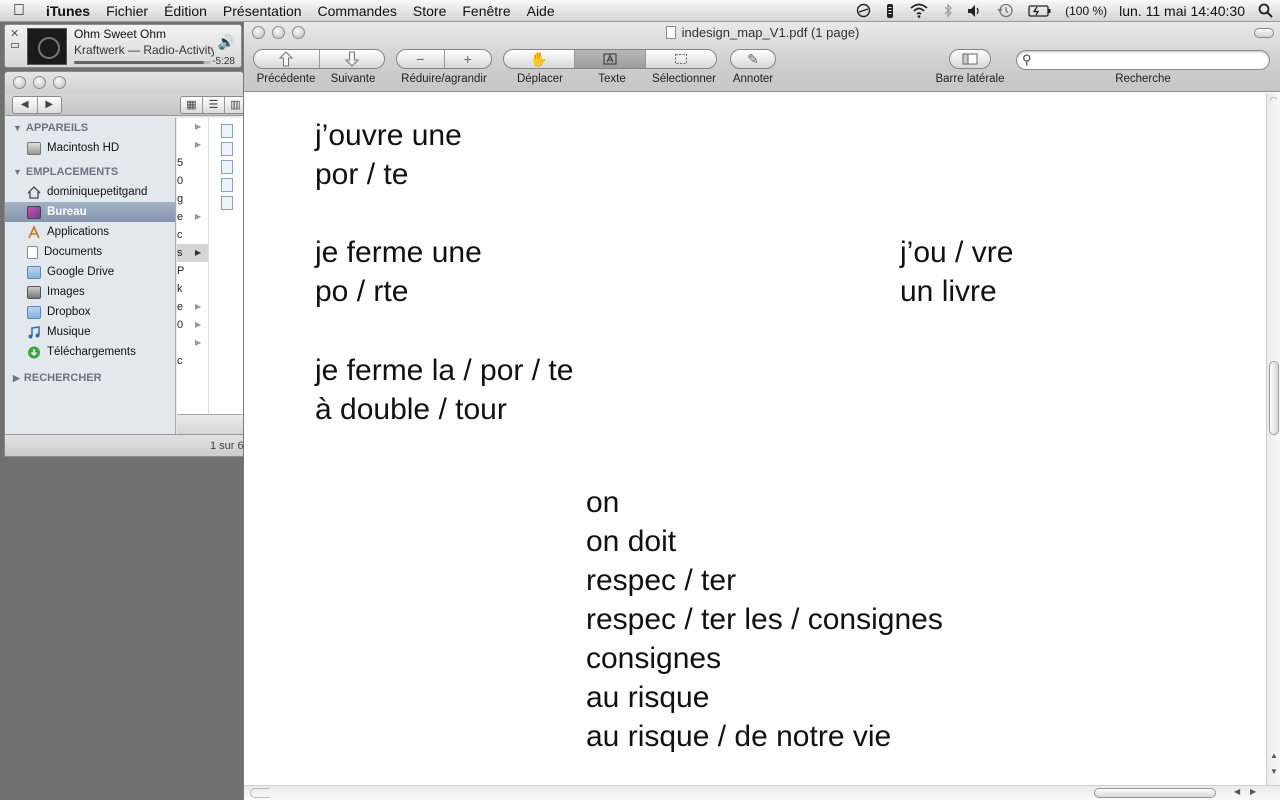  What do you see at coordinates (90, 378) in the screenshot?
I see `section-search: ▶ RECHERCHER` at bounding box center [90, 378].